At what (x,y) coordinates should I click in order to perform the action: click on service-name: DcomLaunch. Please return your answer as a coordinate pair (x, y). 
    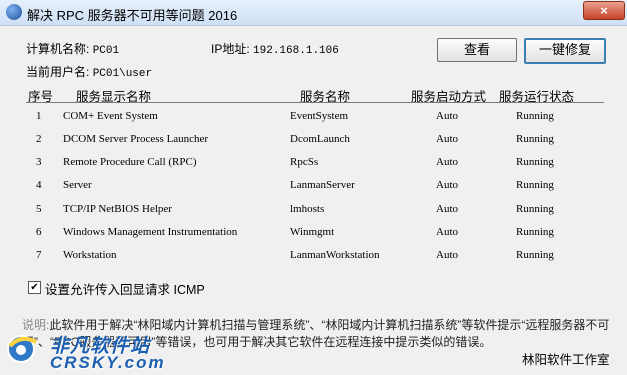
    Looking at the image, I should click on (320, 139).